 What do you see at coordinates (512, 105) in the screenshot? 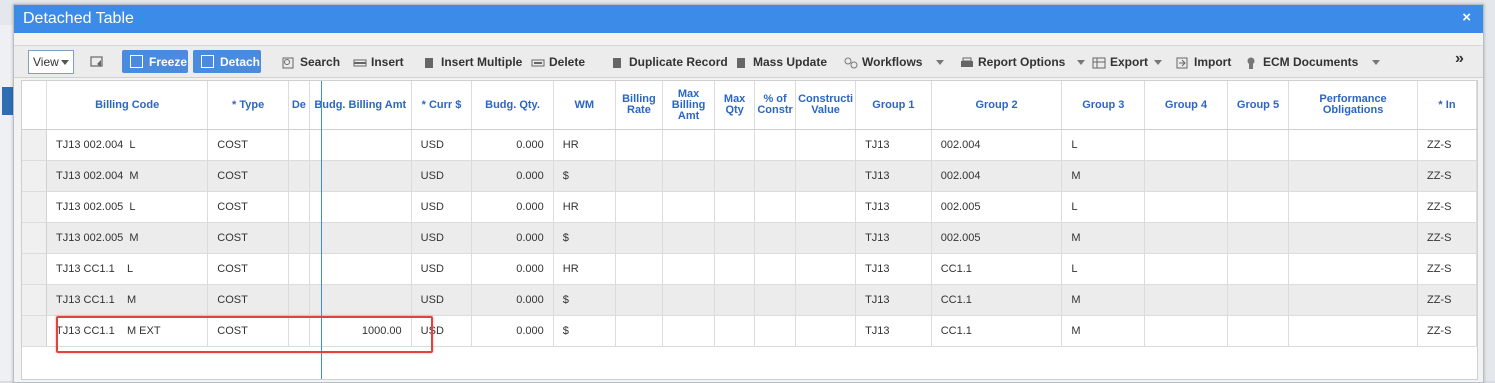
I see `column-header: Budg. Qty.` at bounding box center [512, 105].